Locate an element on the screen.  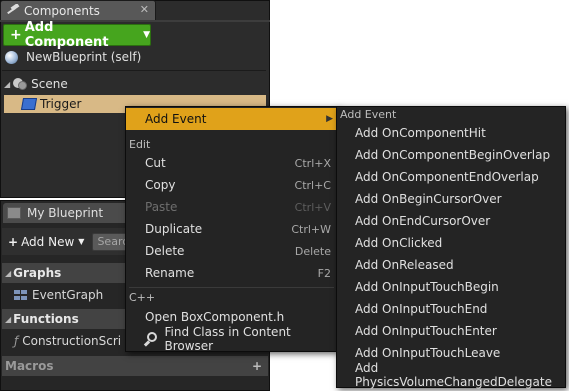
menu-item-label: Duplicate is located at coordinates (174, 229).